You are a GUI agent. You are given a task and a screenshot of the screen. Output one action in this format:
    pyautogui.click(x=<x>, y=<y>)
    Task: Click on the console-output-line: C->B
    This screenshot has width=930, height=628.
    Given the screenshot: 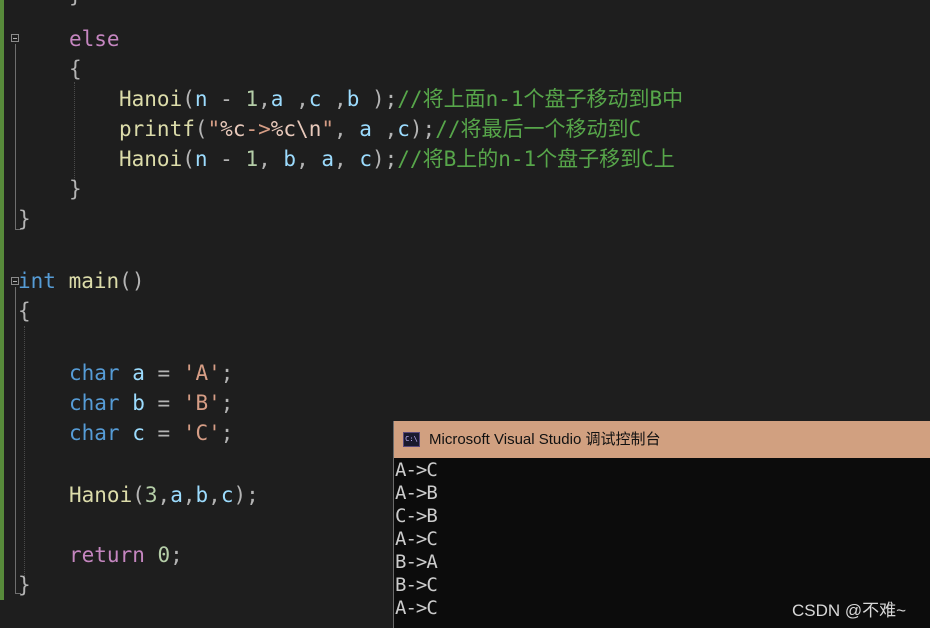 What is the action you would take?
    pyautogui.click(x=416, y=516)
    